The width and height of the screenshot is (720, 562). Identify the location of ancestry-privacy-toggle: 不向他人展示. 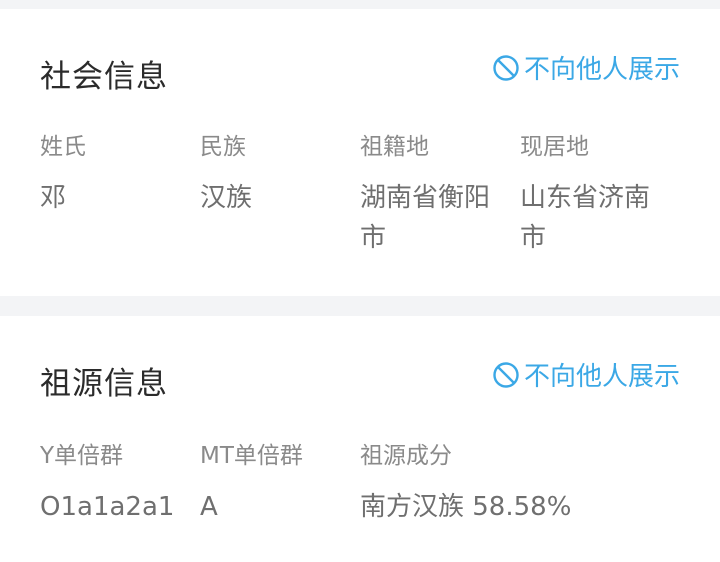
(586, 374).